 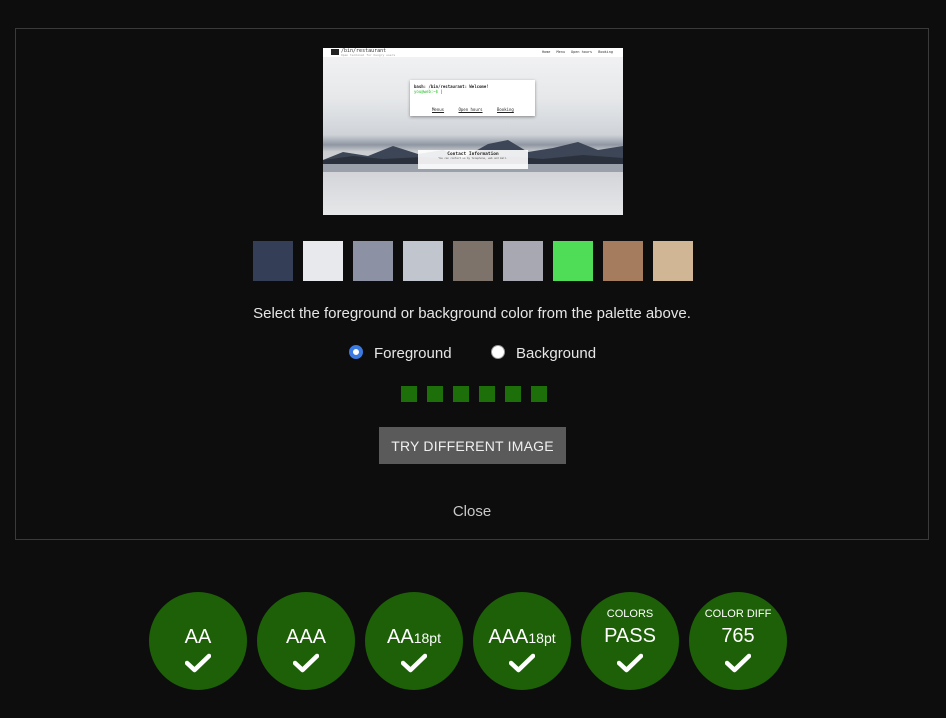 What do you see at coordinates (738, 614) in the screenshot?
I see `result-badge-caption: COLOR DIFF` at bounding box center [738, 614].